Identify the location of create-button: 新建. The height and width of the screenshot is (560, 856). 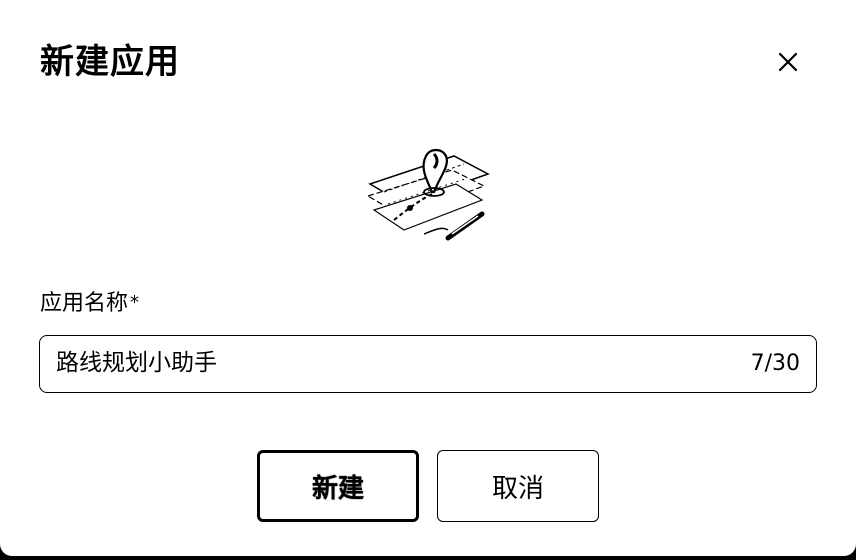
(338, 486).